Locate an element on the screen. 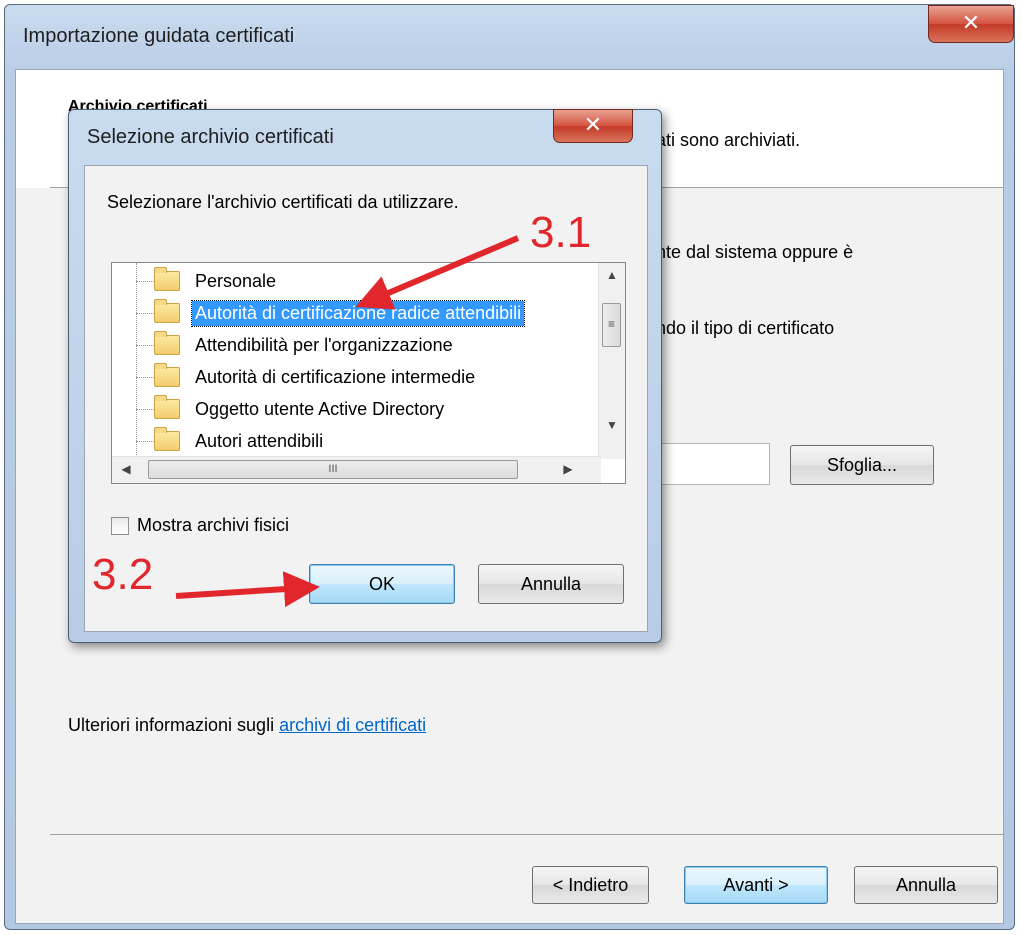 The width and height of the screenshot is (1021, 935). arrow-to-ok-button is located at coordinates (247, 589).